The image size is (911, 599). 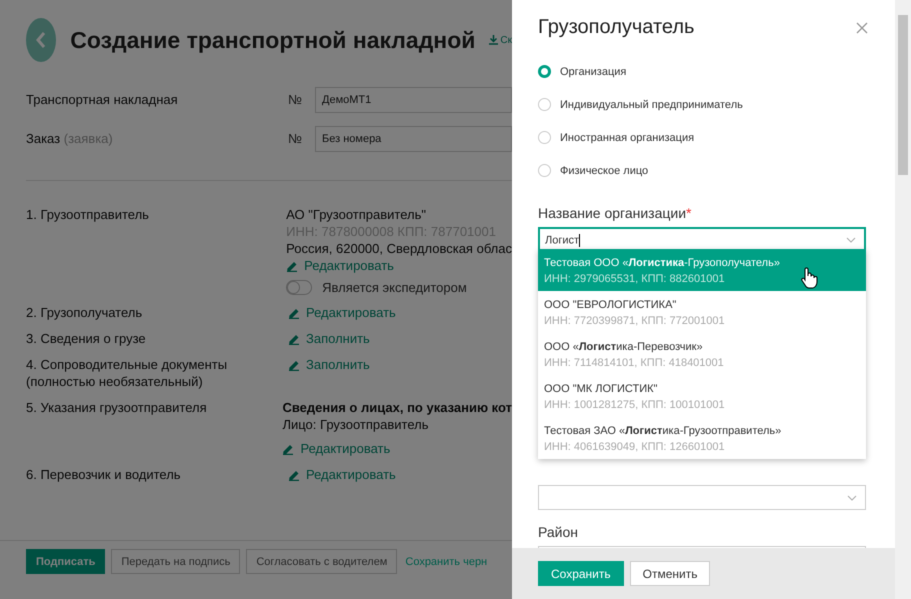 I want to click on section-label: 4. Сопроводительные документы (полностью необязательный), so click(x=127, y=373).